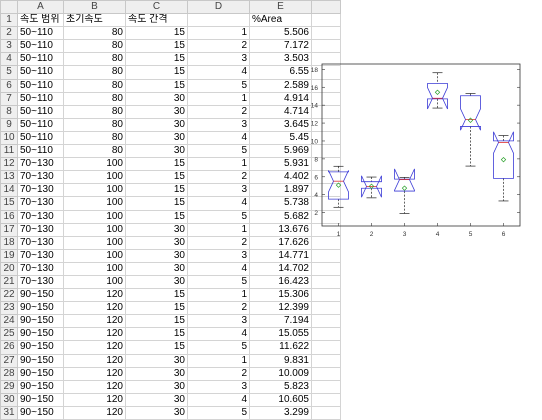  Describe the element at coordinates (9, 412) in the screenshot. I see `row-number: 31` at that location.